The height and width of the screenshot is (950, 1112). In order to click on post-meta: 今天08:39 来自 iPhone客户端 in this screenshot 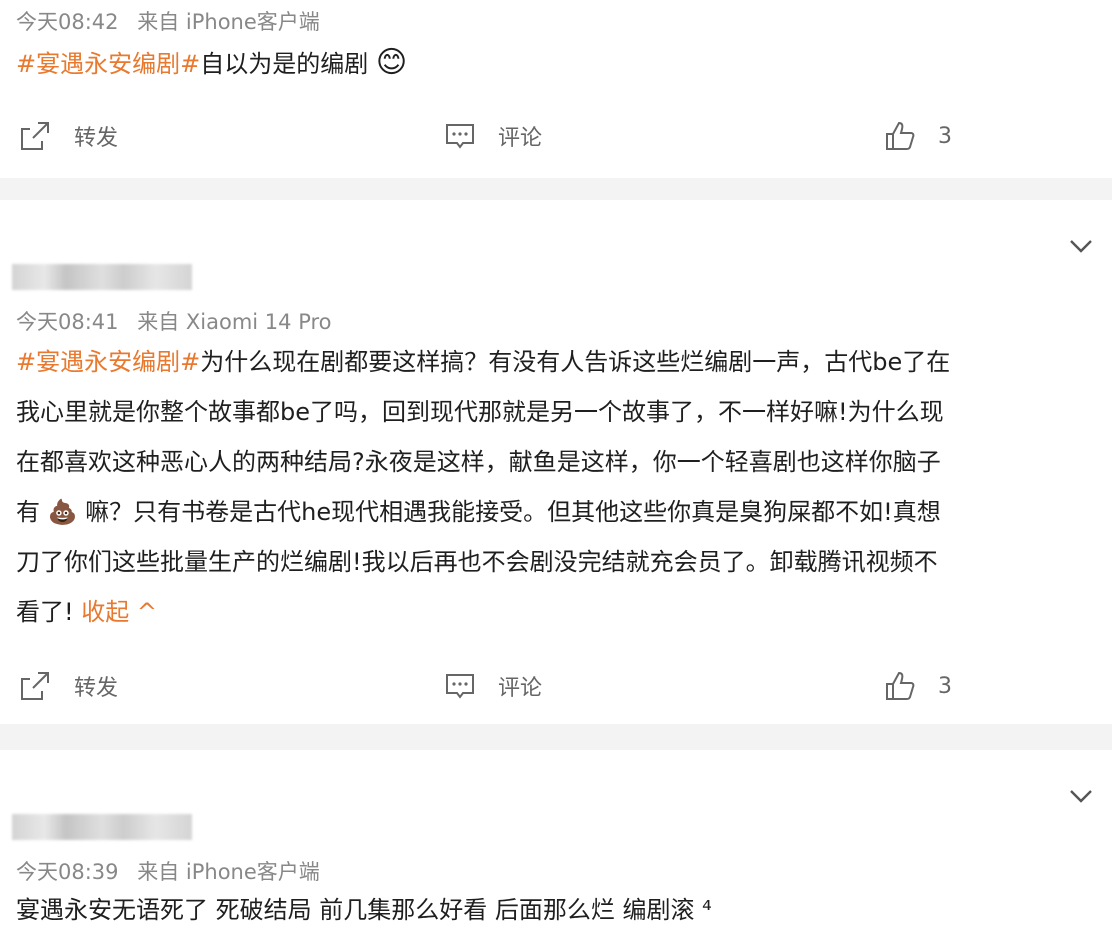, I will do `click(174, 871)`.